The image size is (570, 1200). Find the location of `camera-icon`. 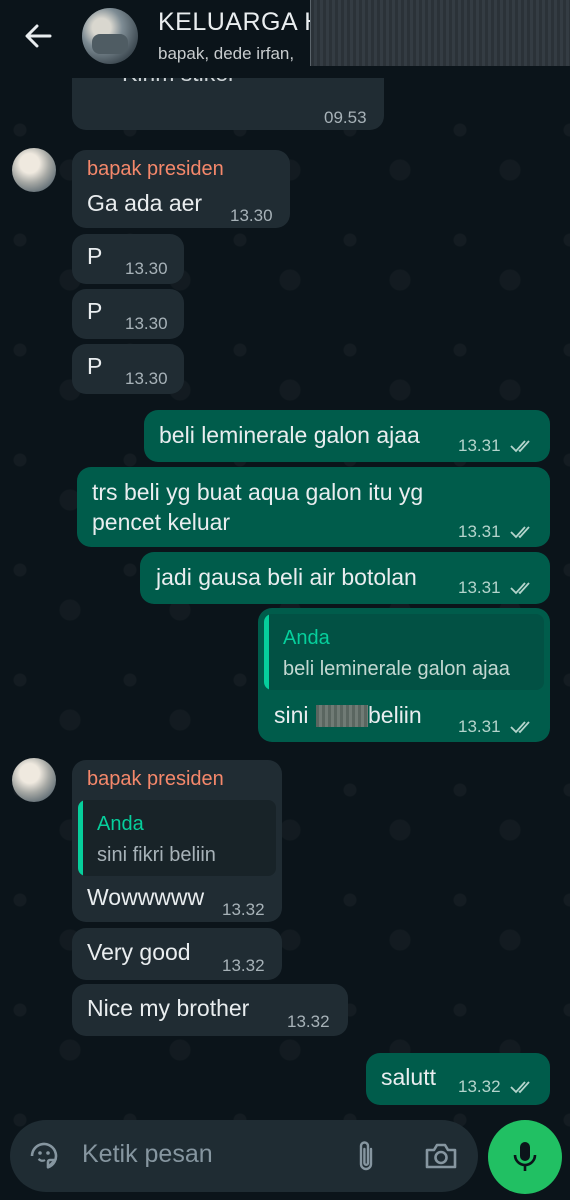

camera-icon is located at coordinates (441, 1156).